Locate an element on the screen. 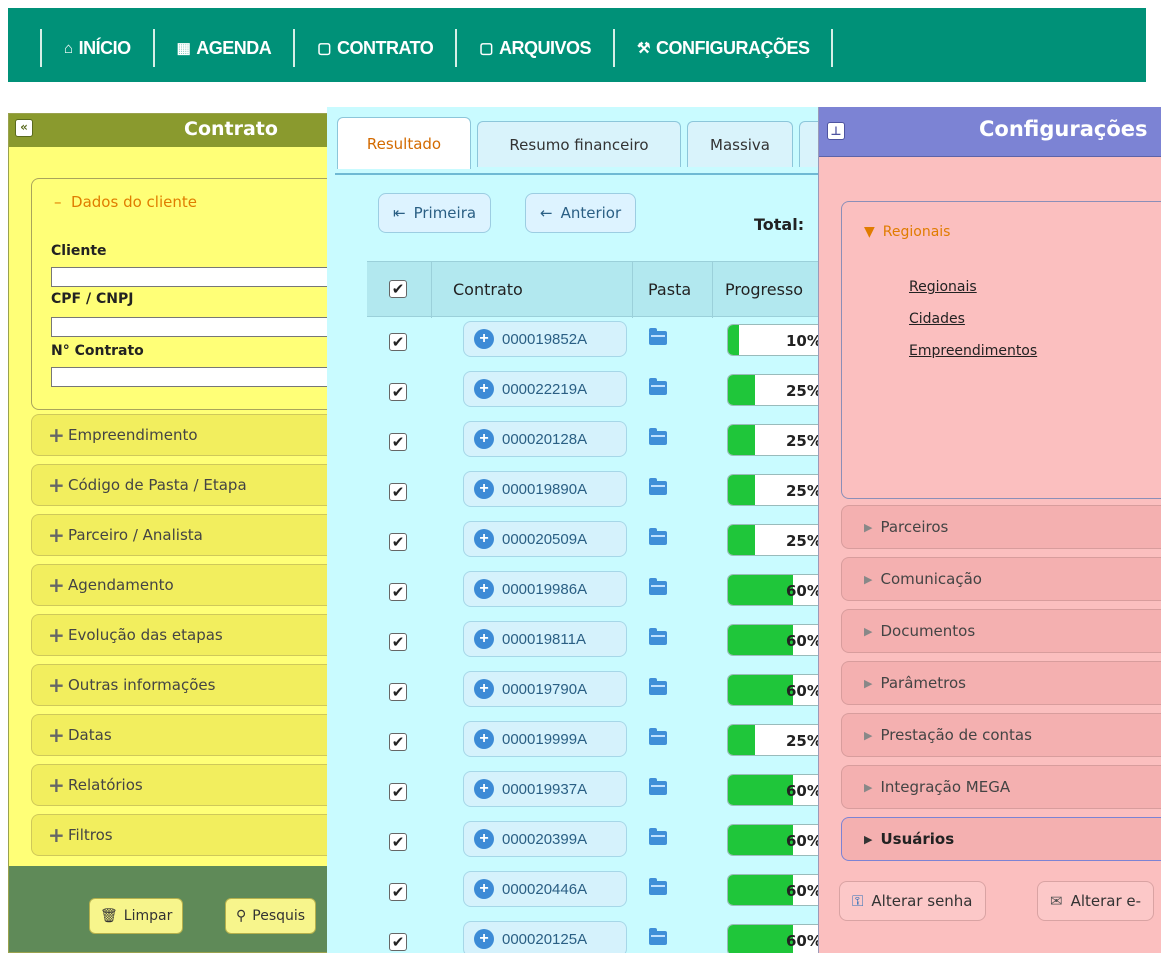  section-title-label: Regionais is located at coordinates (916, 232).